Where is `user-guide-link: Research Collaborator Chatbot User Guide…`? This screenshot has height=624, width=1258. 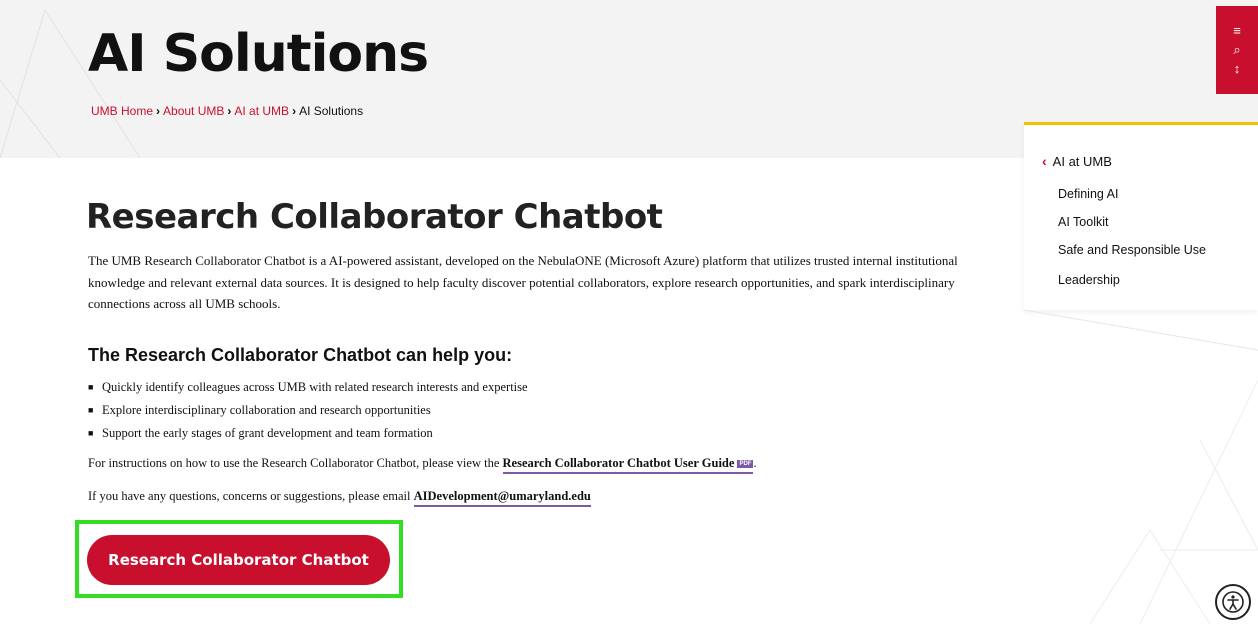
user-guide-link: Research Collaborator Chatbot User Guide… is located at coordinates (628, 465).